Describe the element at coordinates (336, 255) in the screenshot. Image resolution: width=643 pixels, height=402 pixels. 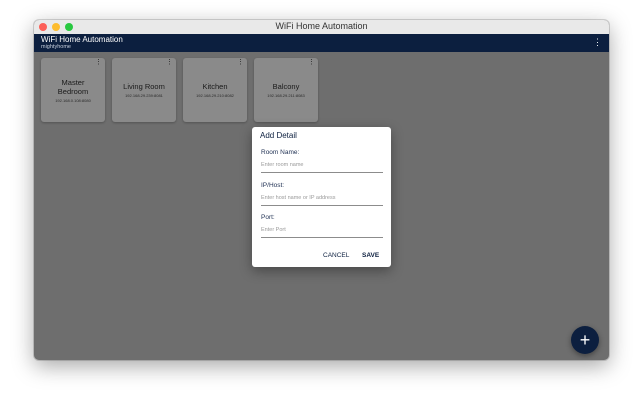
I see `cancel-button: CANCEL` at that location.